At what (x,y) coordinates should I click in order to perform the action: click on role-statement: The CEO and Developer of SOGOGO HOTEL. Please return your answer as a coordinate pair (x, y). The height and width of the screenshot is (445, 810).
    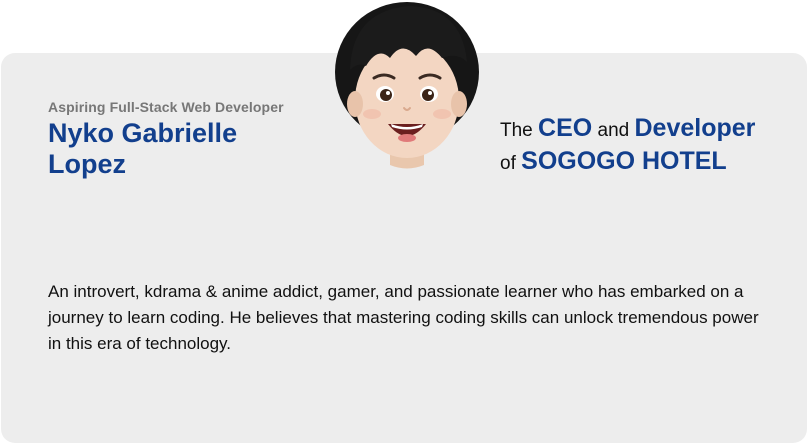
    Looking at the image, I should click on (650, 146).